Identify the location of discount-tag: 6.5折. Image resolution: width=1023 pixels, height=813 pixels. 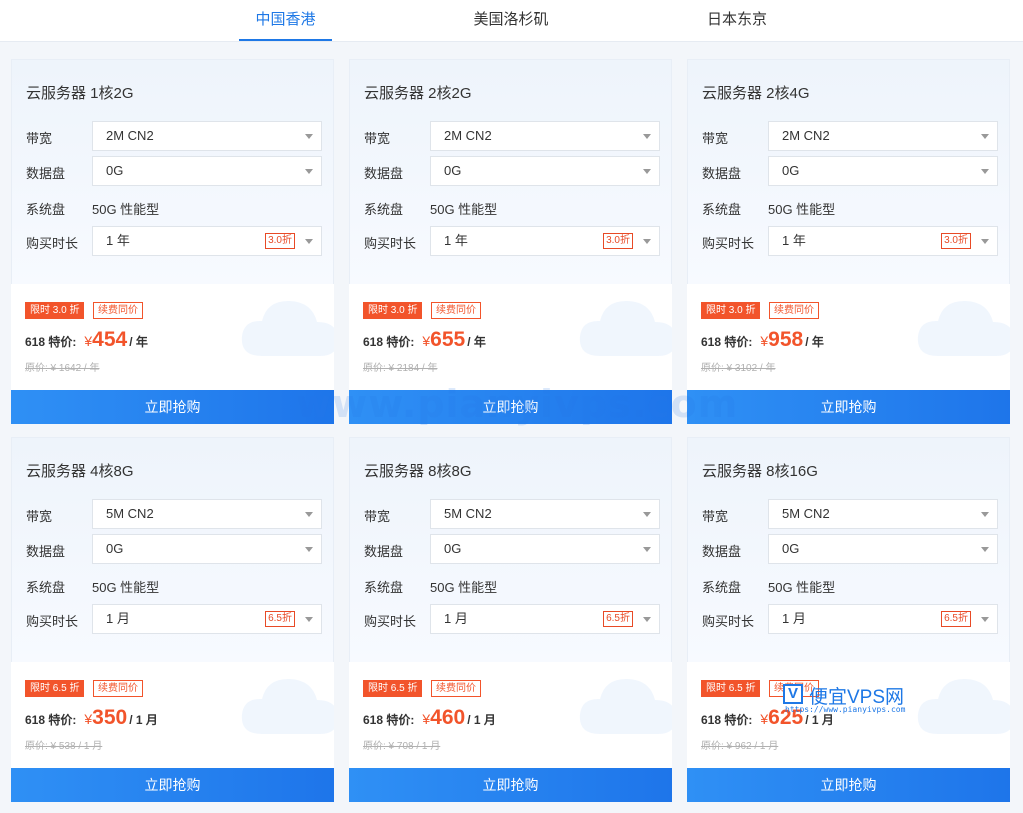
(618, 619).